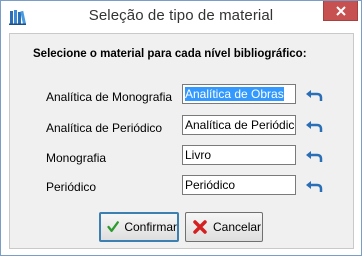 The width and height of the screenshot is (362, 256). I want to click on monografia-input: Livro, so click(239, 155).